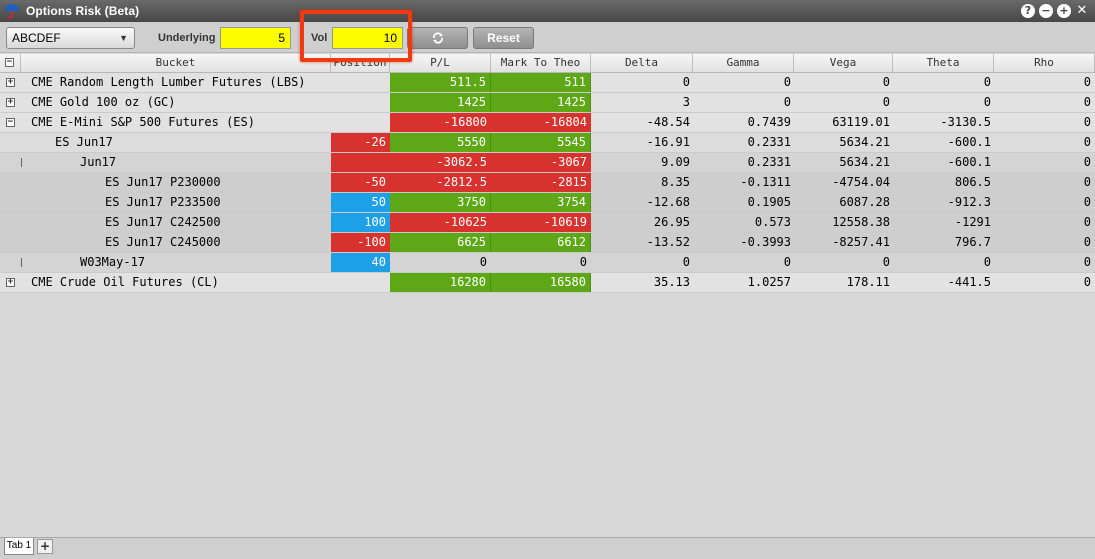  Describe the element at coordinates (176, 63) in the screenshot. I see `column-header-bucket: Bucket` at that location.